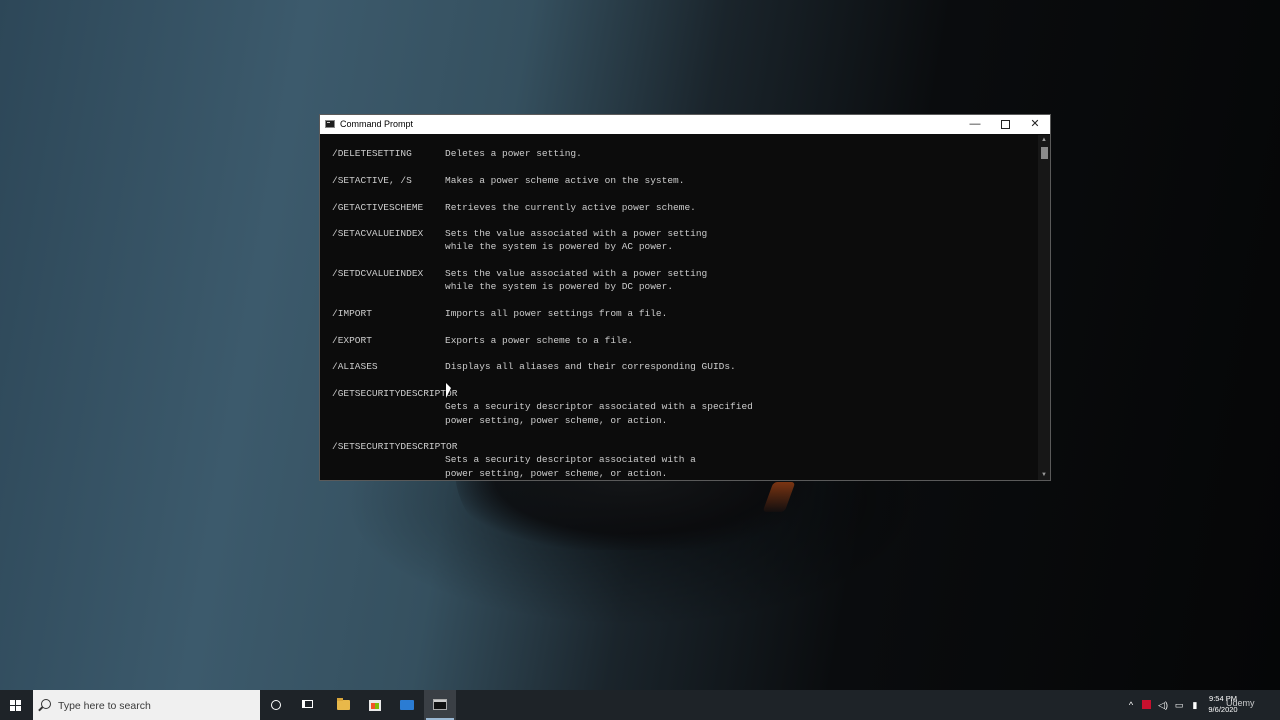 The image size is (1280, 720). I want to click on file-explorer-button, so click(343, 705).